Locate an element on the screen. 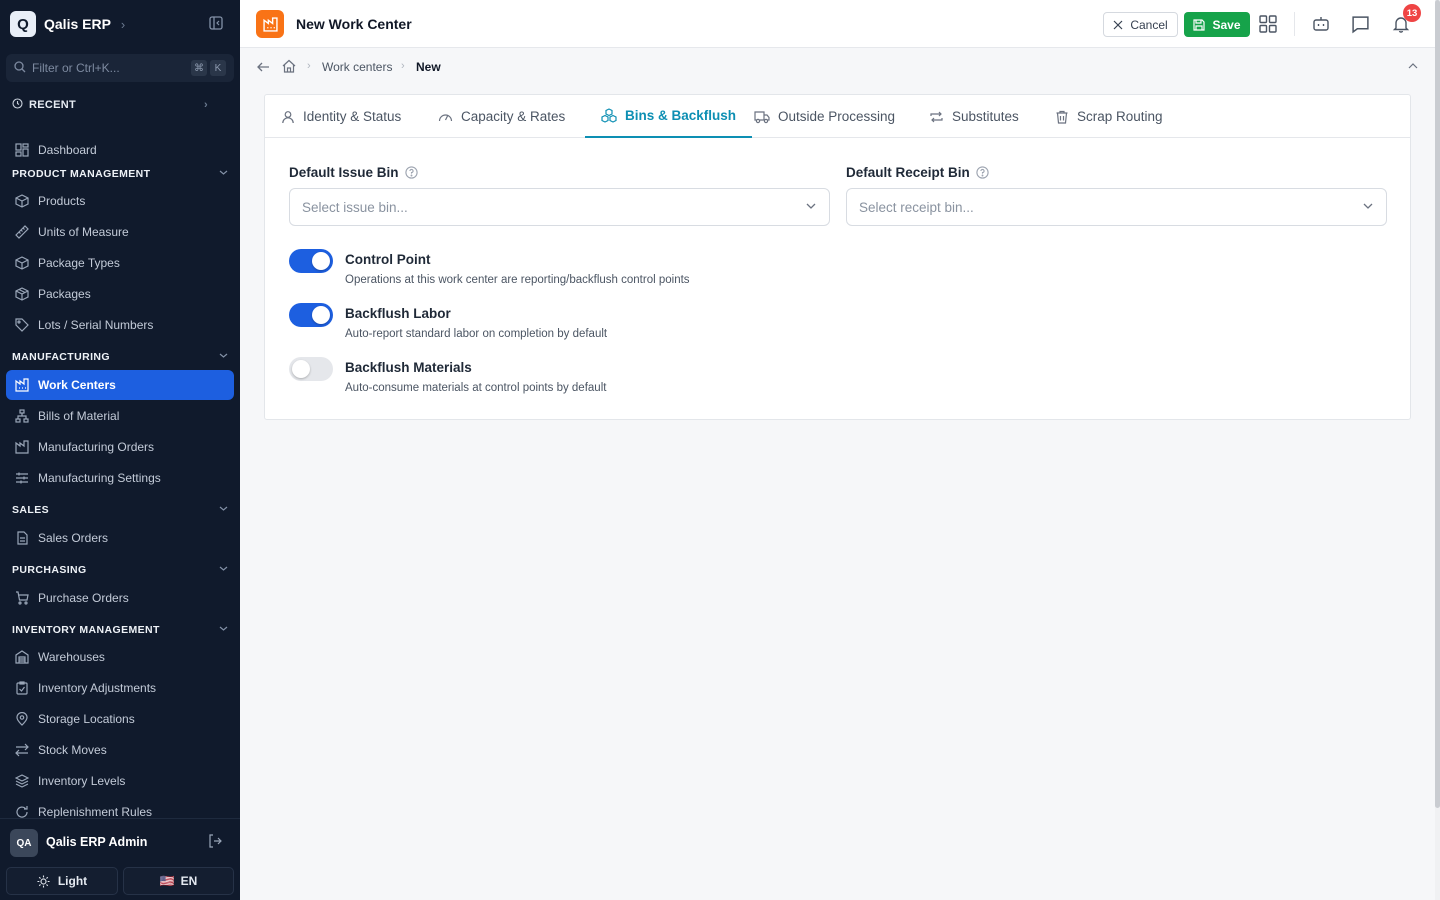 The height and width of the screenshot is (900, 1440). shortcut-key-k: K is located at coordinates (218, 68).